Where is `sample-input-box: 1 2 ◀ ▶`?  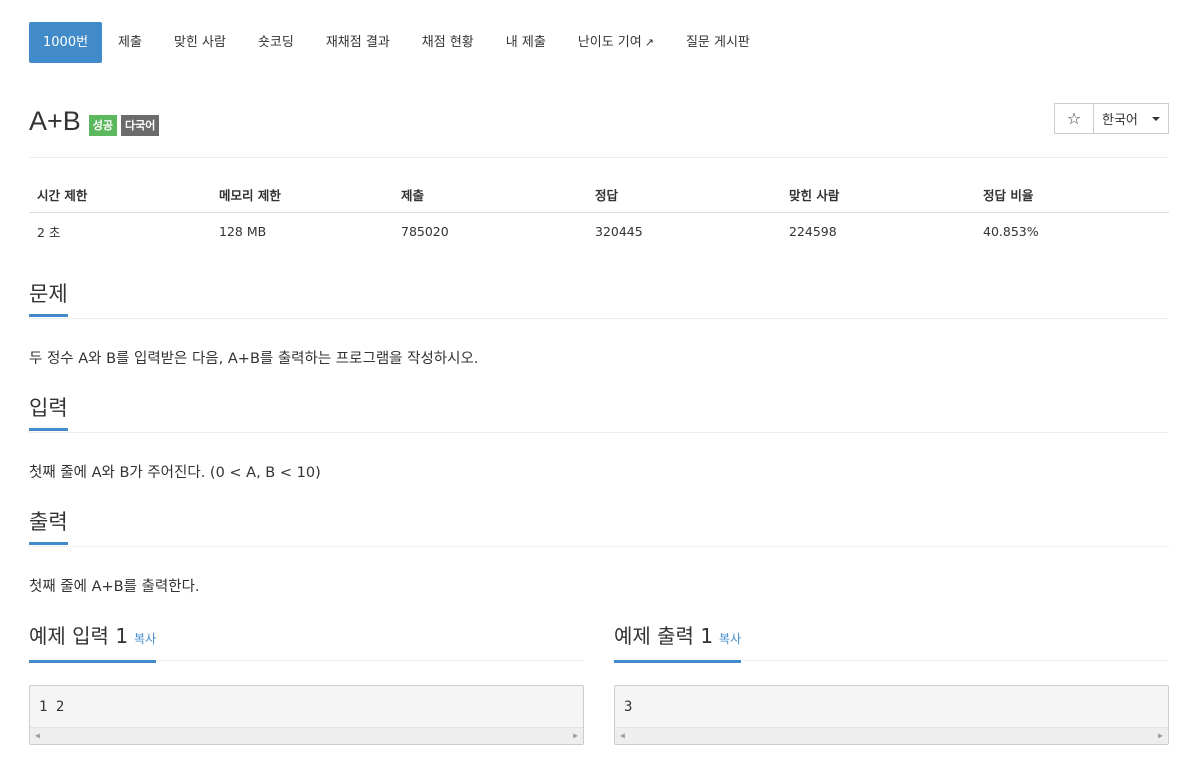 sample-input-box: 1 2 ◀ ▶ is located at coordinates (306, 715).